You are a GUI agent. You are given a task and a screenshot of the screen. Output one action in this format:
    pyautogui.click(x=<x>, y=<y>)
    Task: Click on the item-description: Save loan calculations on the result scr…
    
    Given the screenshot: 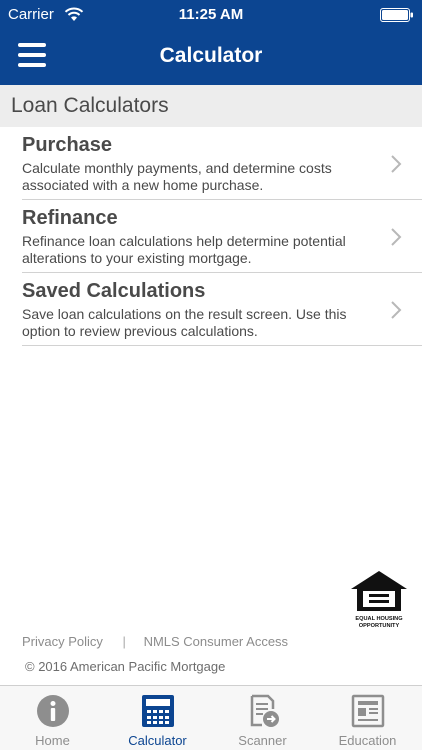 What is the action you would take?
    pyautogui.click(x=184, y=322)
    